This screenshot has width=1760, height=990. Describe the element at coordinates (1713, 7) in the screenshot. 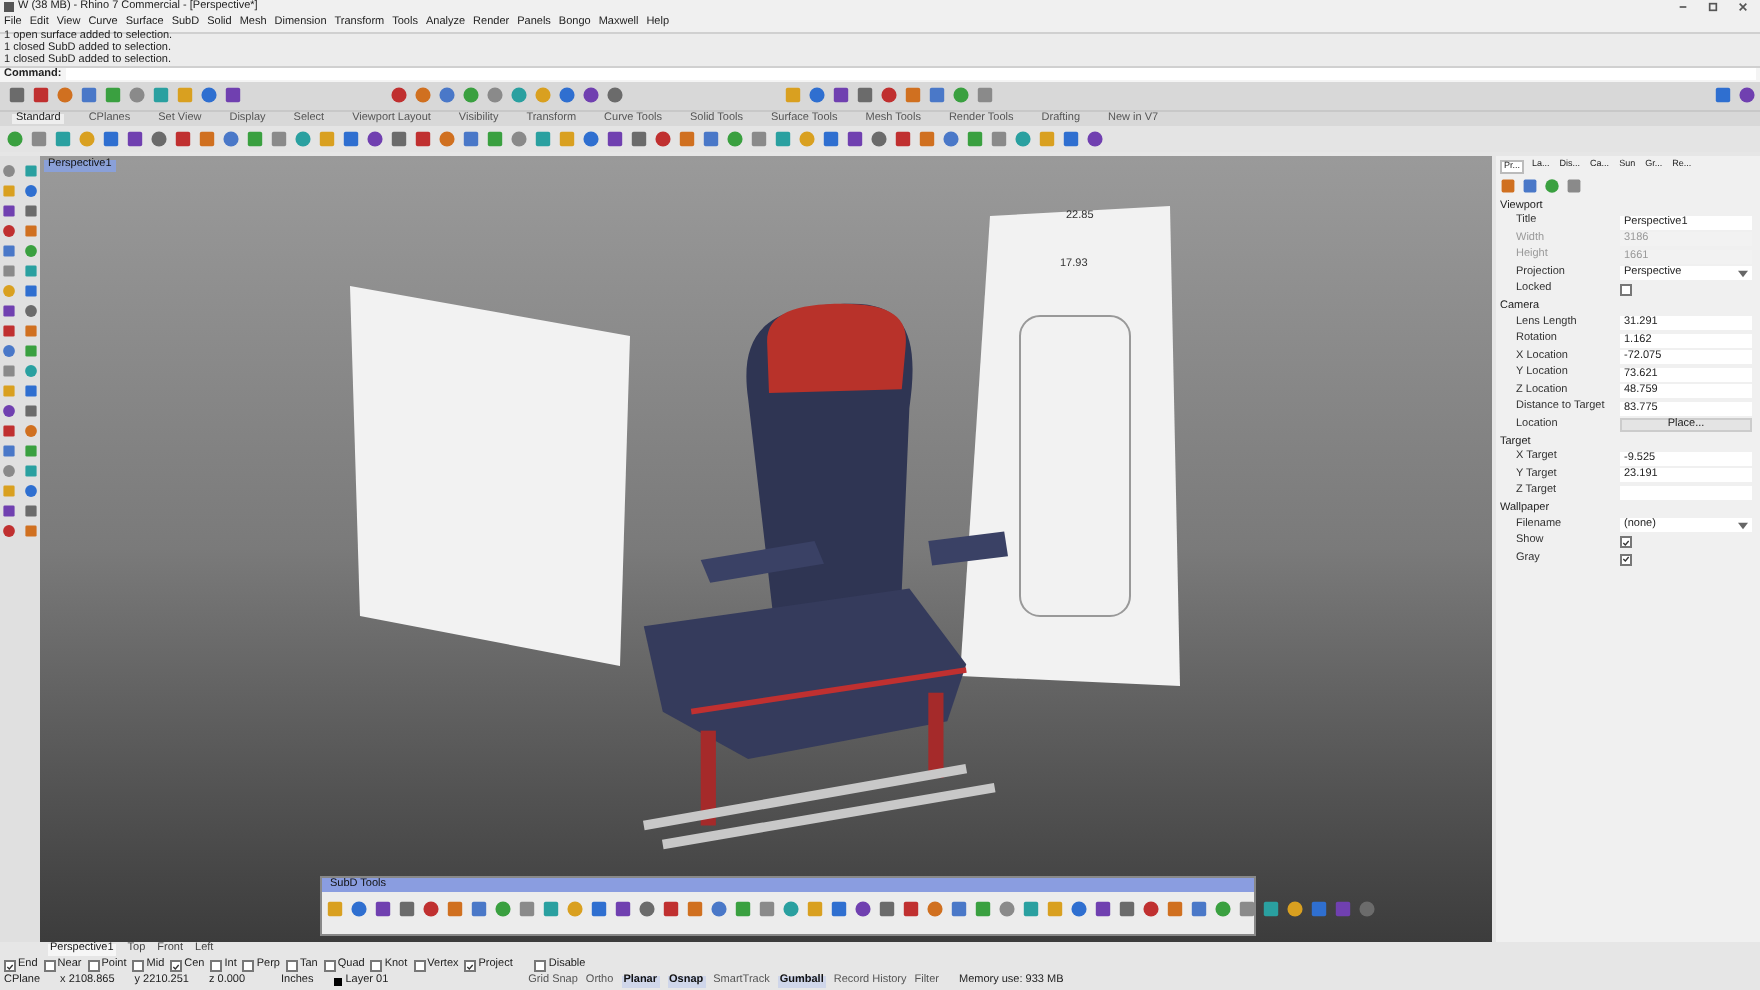

I see `maximize-icon` at that location.